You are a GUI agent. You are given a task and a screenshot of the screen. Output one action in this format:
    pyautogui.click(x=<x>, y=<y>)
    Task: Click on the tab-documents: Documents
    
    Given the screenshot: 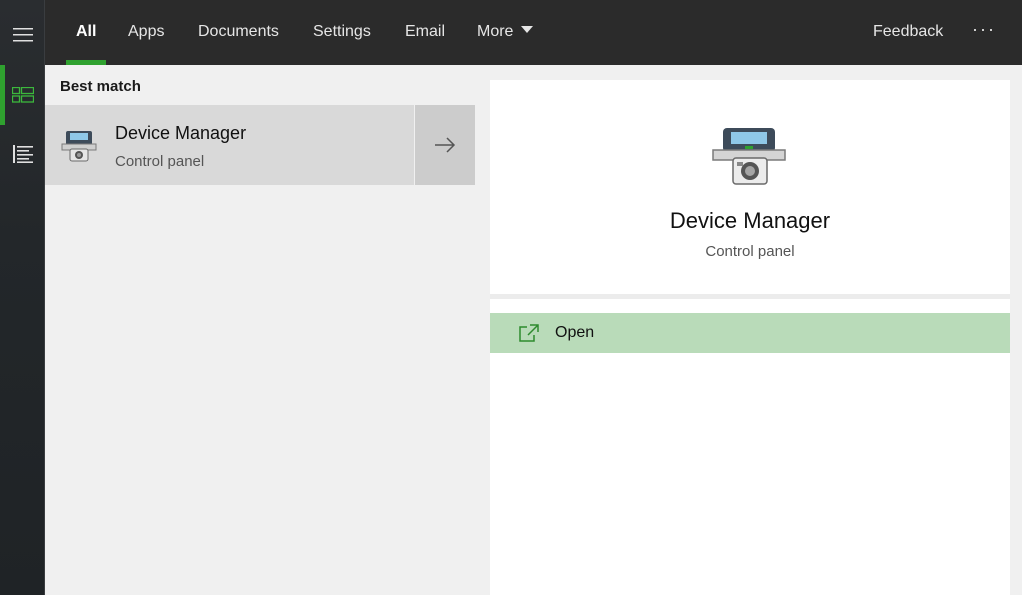 What is the action you would take?
    pyautogui.click(x=238, y=32)
    